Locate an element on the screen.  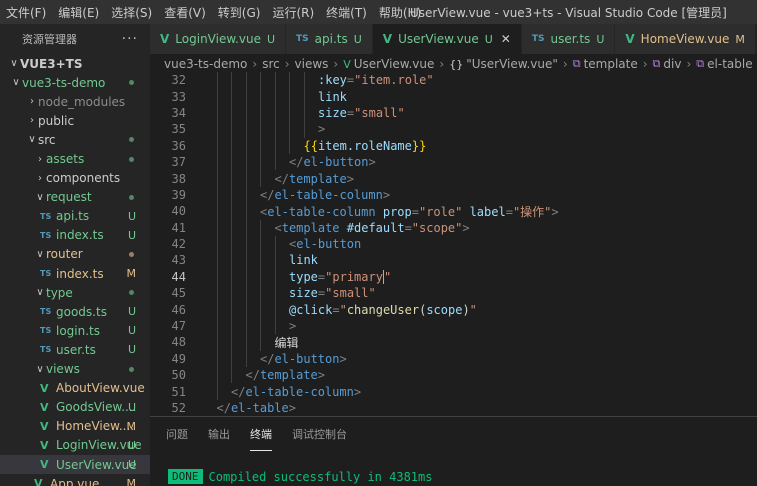
file-item: TS user.ts U is located at coordinates (75, 349).